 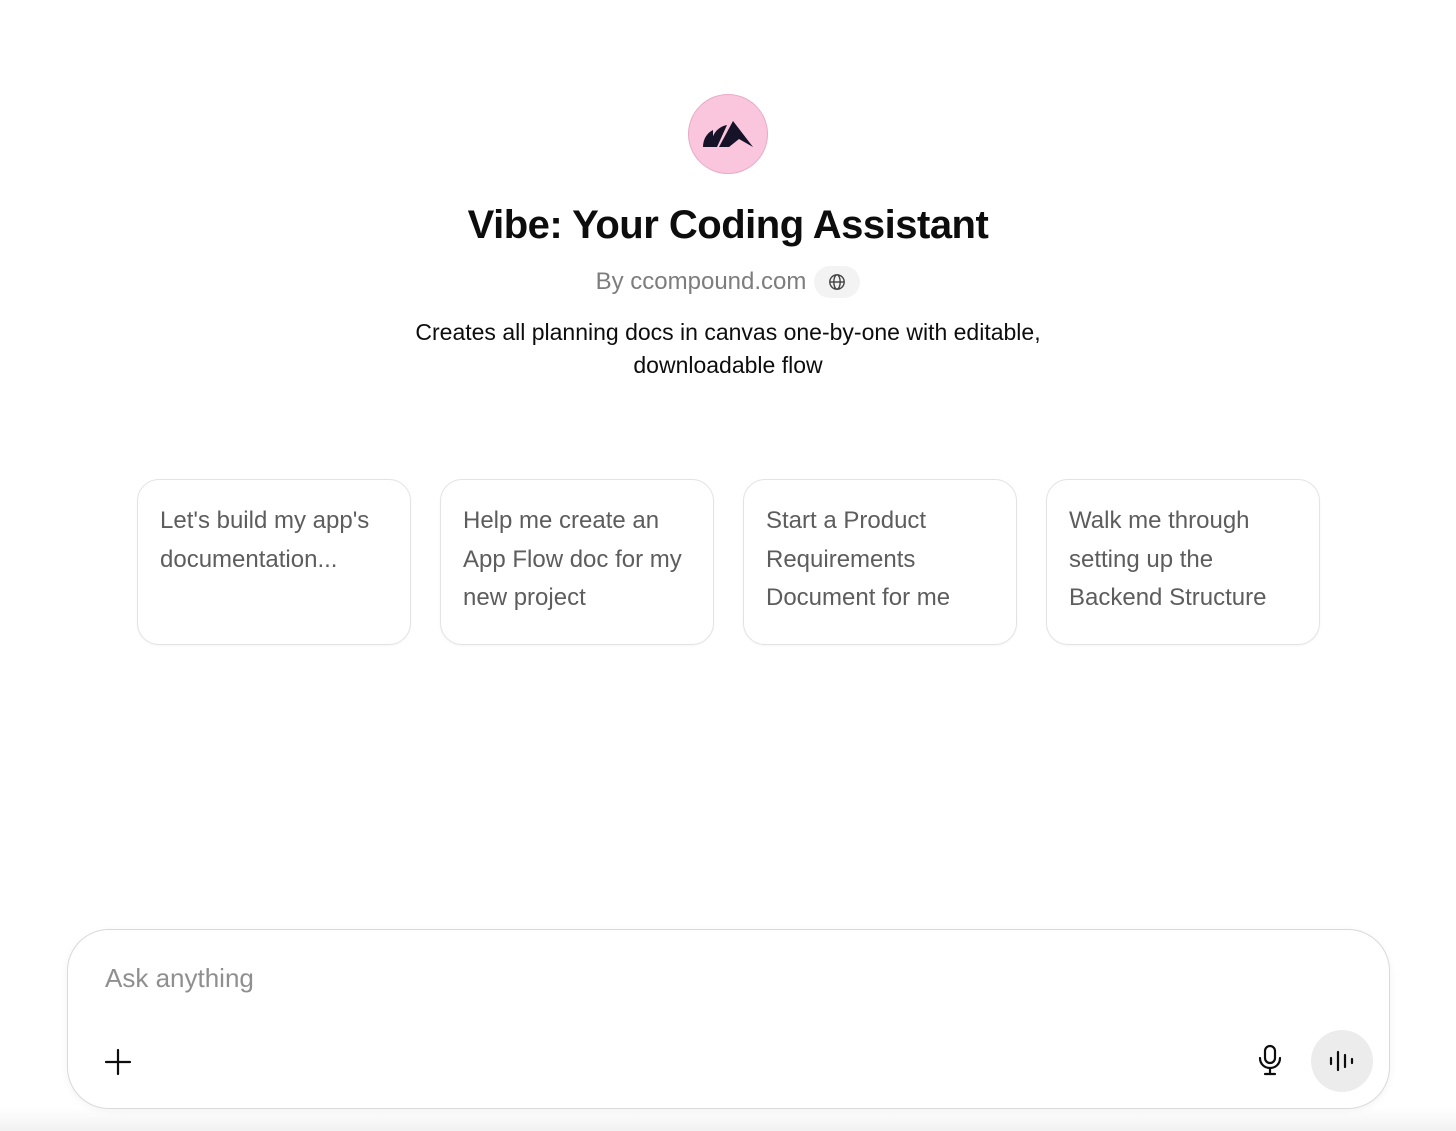 I want to click on voice-mode-icon, so click(x=1341, y=1061).